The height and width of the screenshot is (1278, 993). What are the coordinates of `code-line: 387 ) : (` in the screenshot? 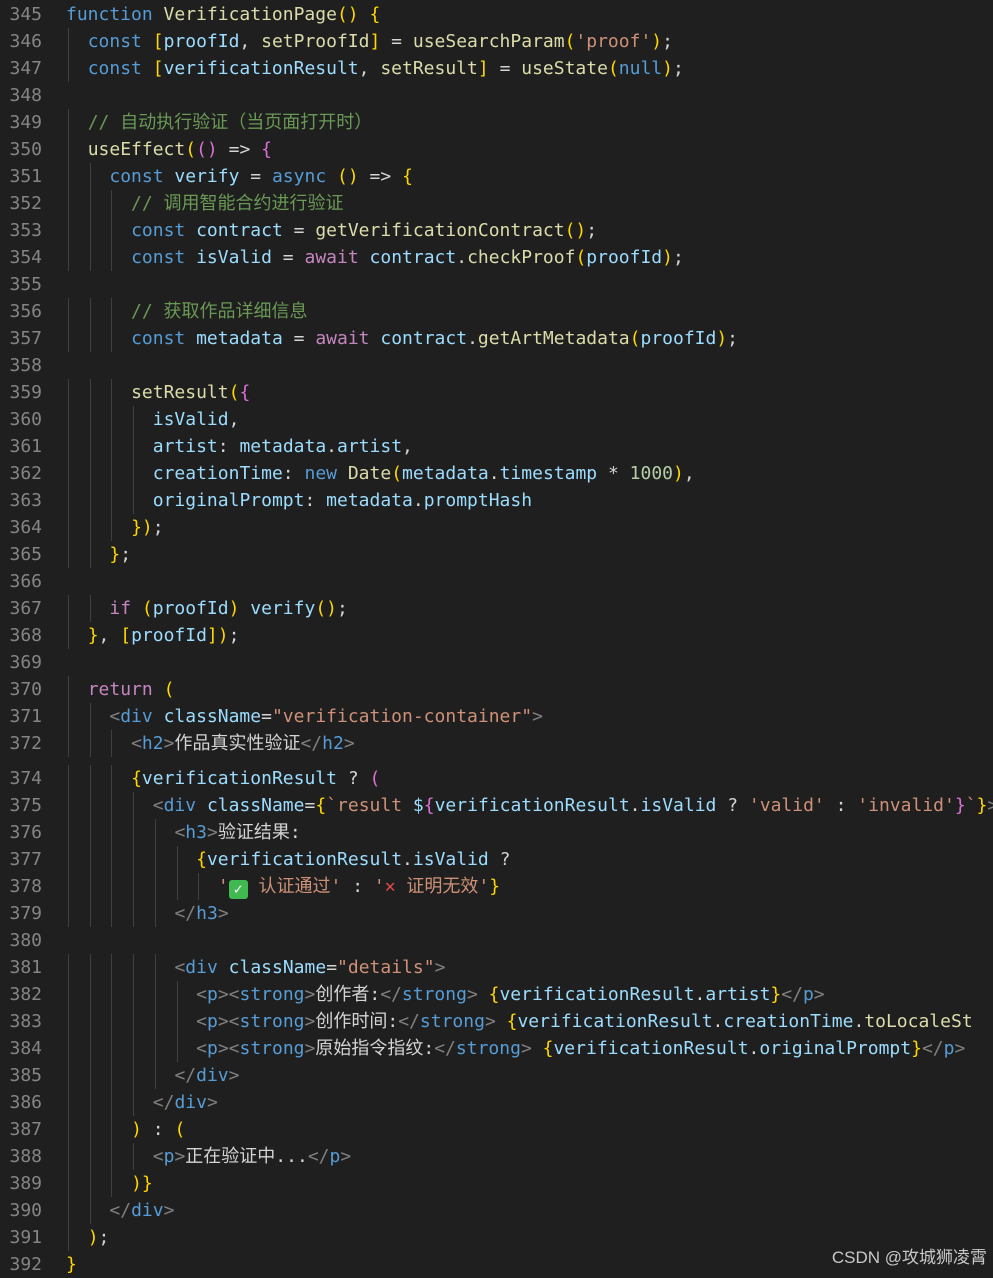 It's located at (496, 1129).